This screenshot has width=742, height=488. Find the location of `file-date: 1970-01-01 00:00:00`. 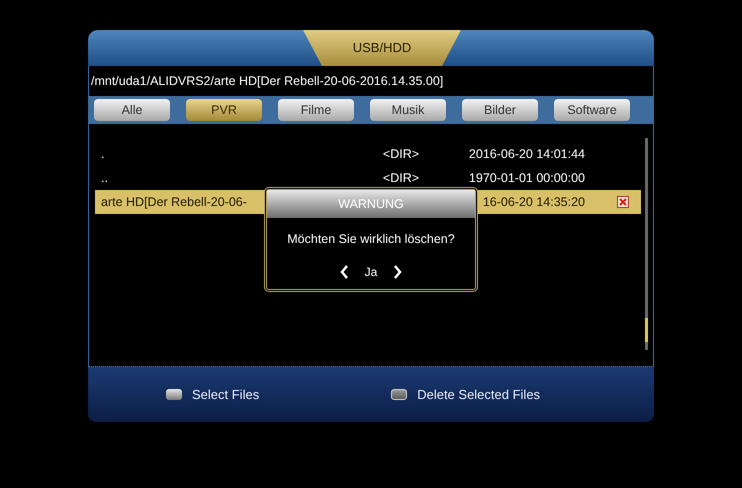

file-date: 1970-01-01 00:00:00 is located at coordinates (526, 178).